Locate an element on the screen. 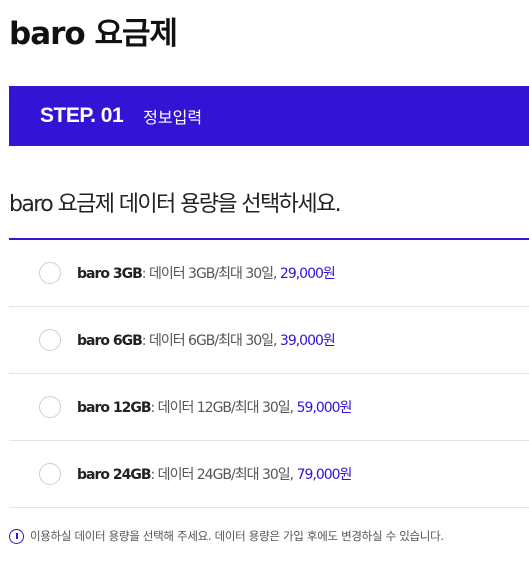  plan-name: baro 24GB is located at coordinates (114, 475).